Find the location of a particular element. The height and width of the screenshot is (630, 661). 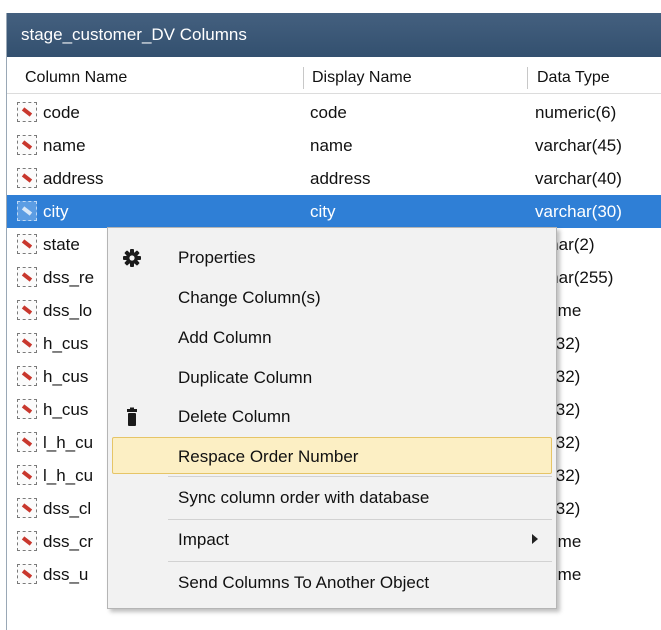

menu-item-label: Delete Column is located at coordinates (234, 416).